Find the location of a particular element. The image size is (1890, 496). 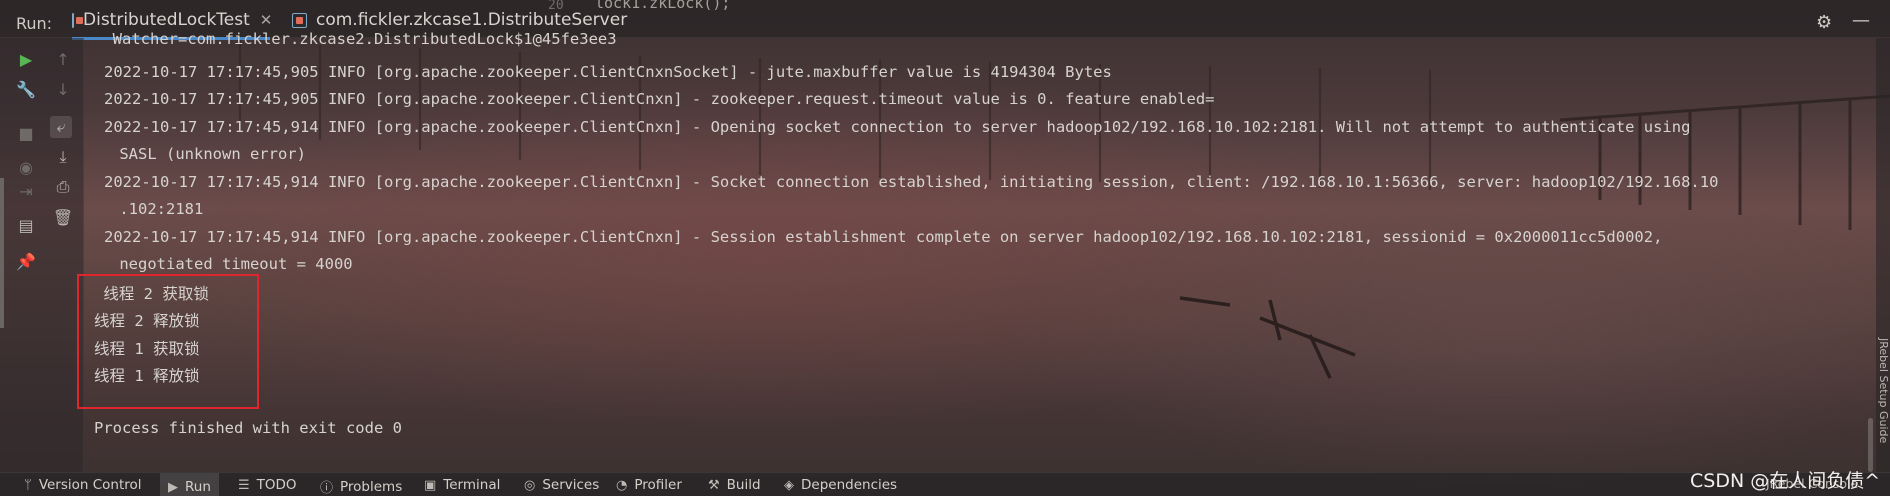

terminal-icon: ▣ is located at coordinates (430, 485).